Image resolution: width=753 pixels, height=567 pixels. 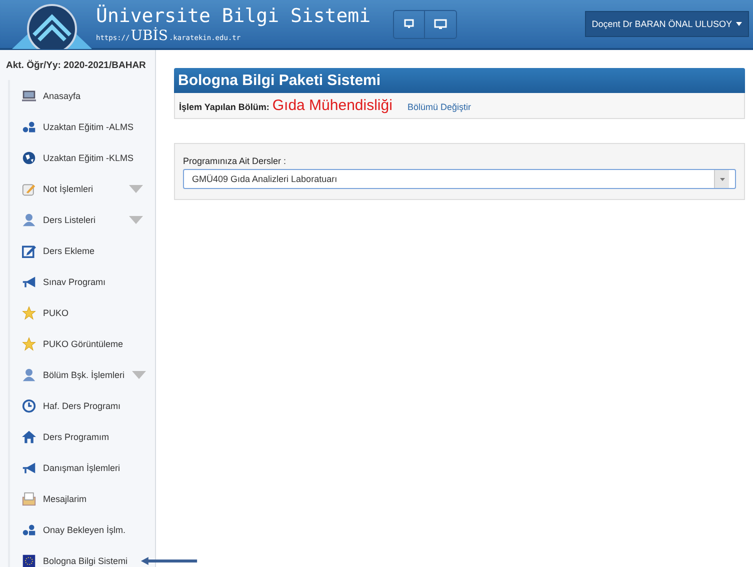 I want to click on sidebar-item: Uzaktan Eğitim -ALMS, so click(x=81, y=126).